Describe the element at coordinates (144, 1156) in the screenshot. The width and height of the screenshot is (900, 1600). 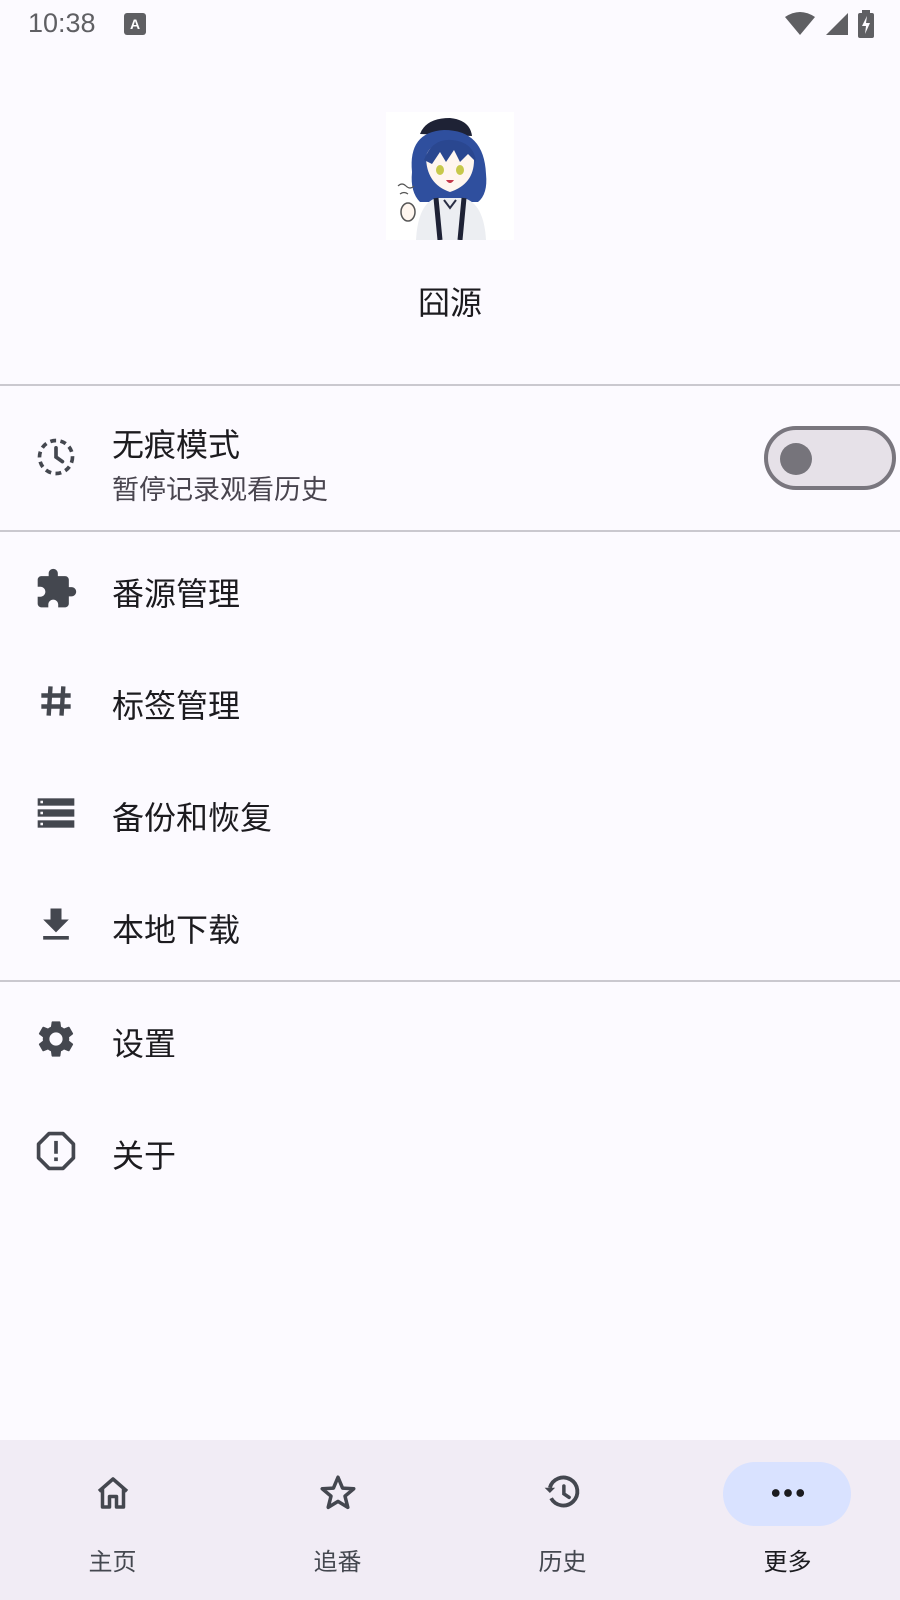
I see `menu-label: 关于` at that location.